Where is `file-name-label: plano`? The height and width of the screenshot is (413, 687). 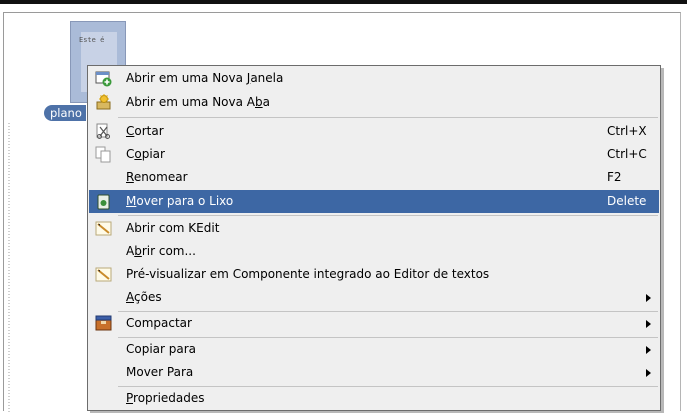 file-name-label: plano is located at coordinates (65, 113).